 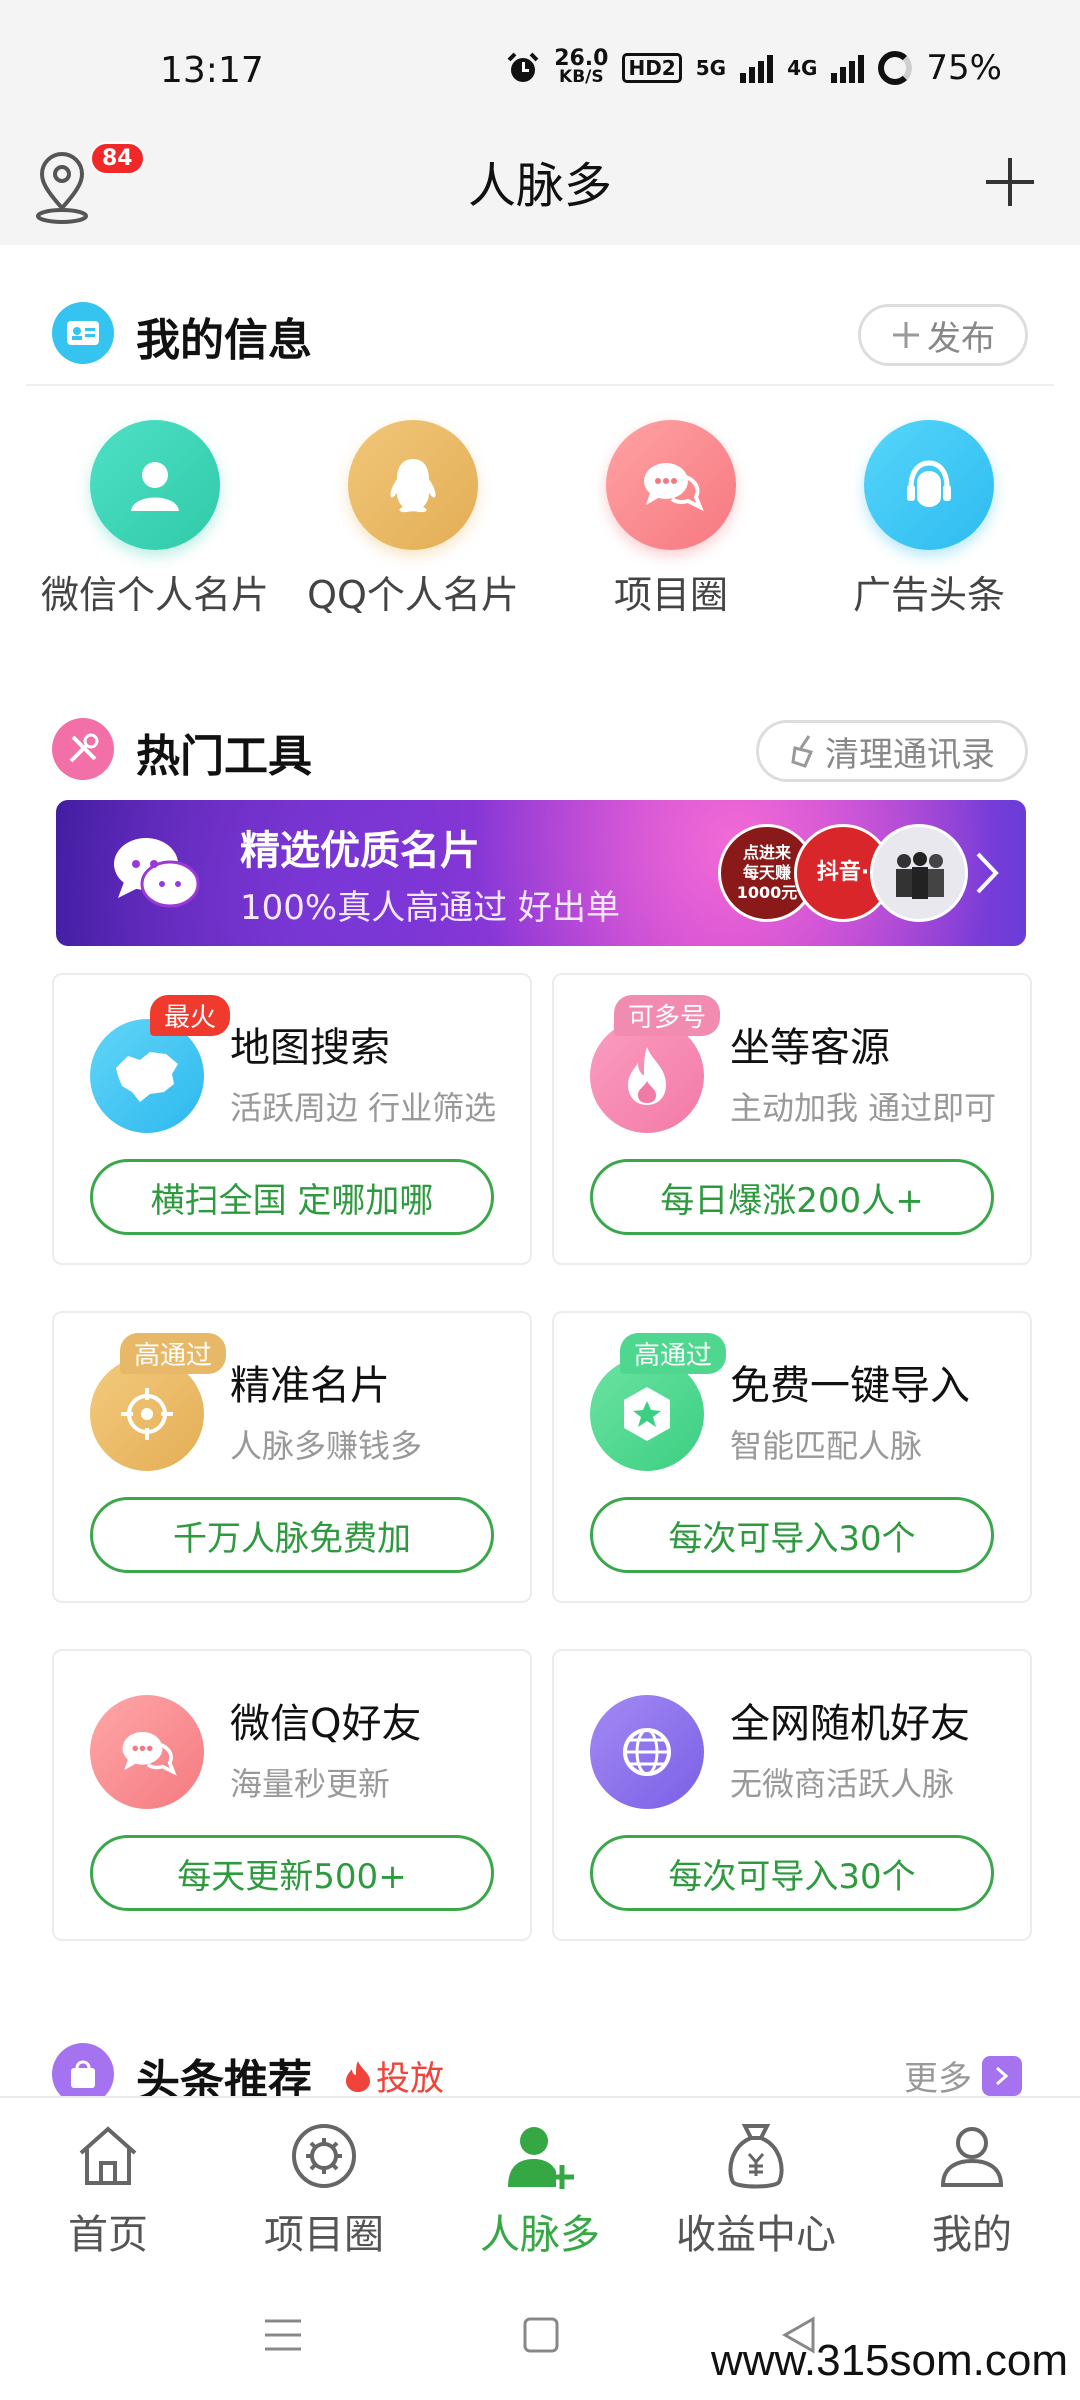 I want to click on promo-banner: 精选优质名片 100%真人高通过 好出单 点进来 每天赚 1000元 抖音·, so click(x=541, y=873).